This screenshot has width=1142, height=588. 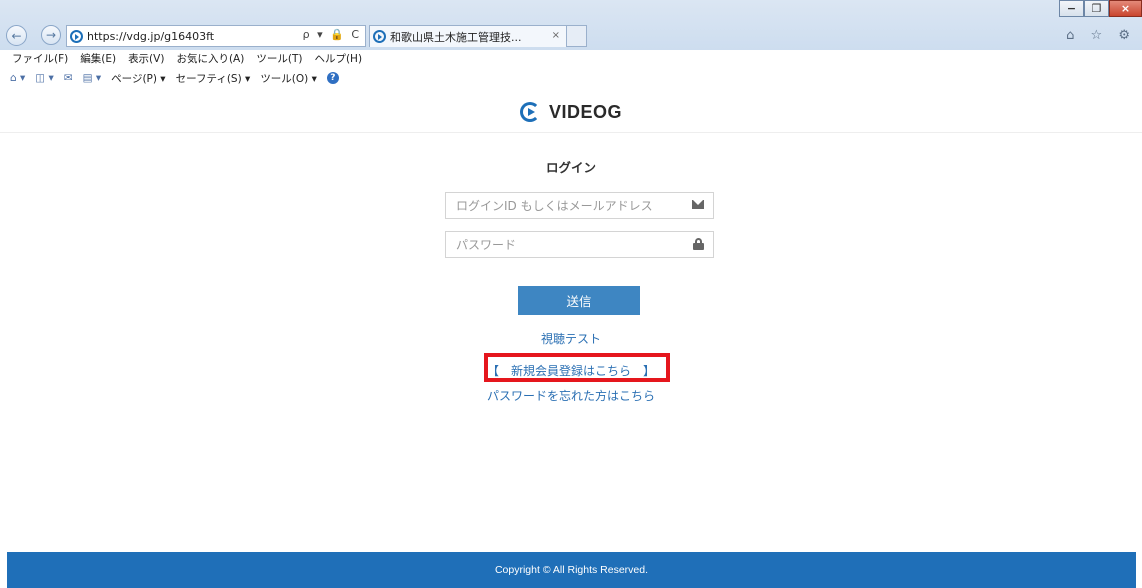 What do you see at coordinates (577, 367) in the screenshot?
I see `register-highlight-box` at bounding box center [577, 367].